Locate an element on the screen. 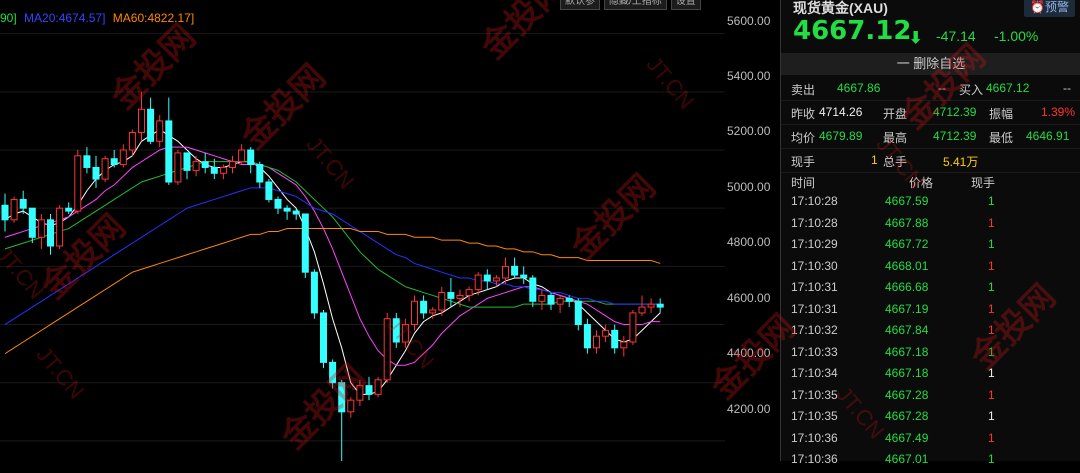  params-button: 默认参 is located at coordinates (580, 5).